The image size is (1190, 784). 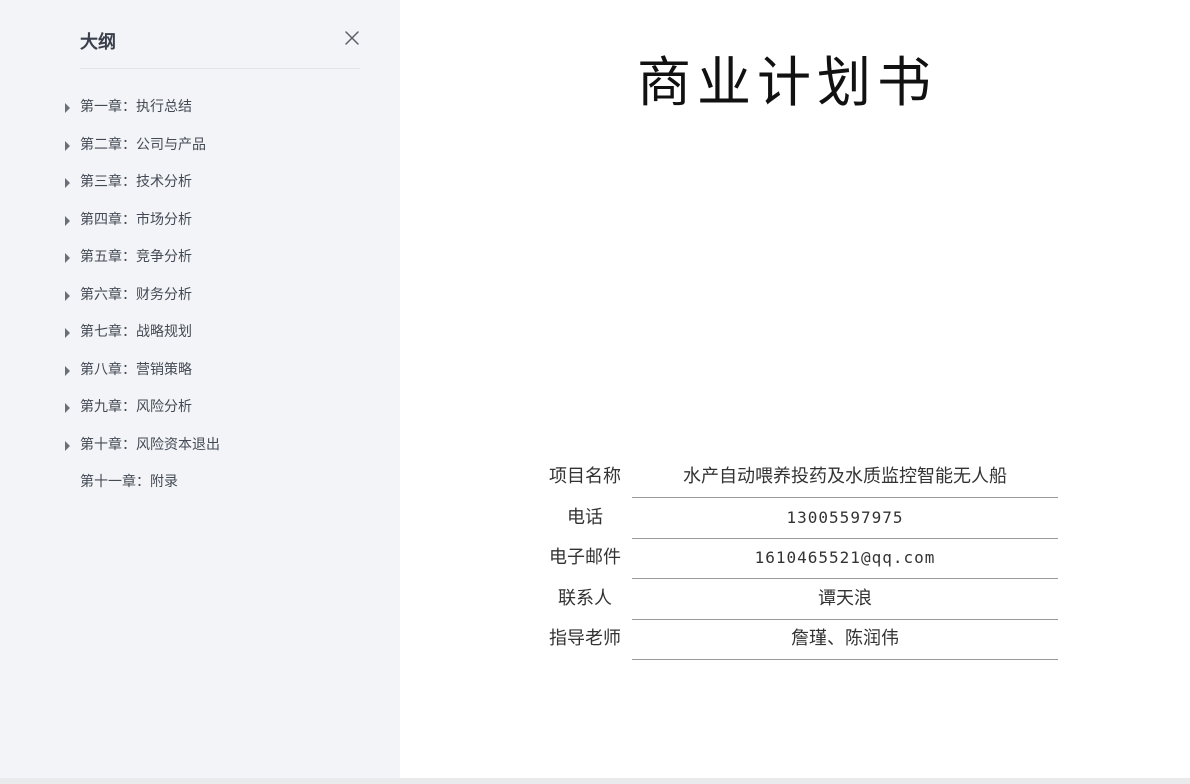 What do you see at coordinates (136, 369) in the screenshot?
I see `outline-item-label: 第八章：营销策略` at bounding box center [136, 369].